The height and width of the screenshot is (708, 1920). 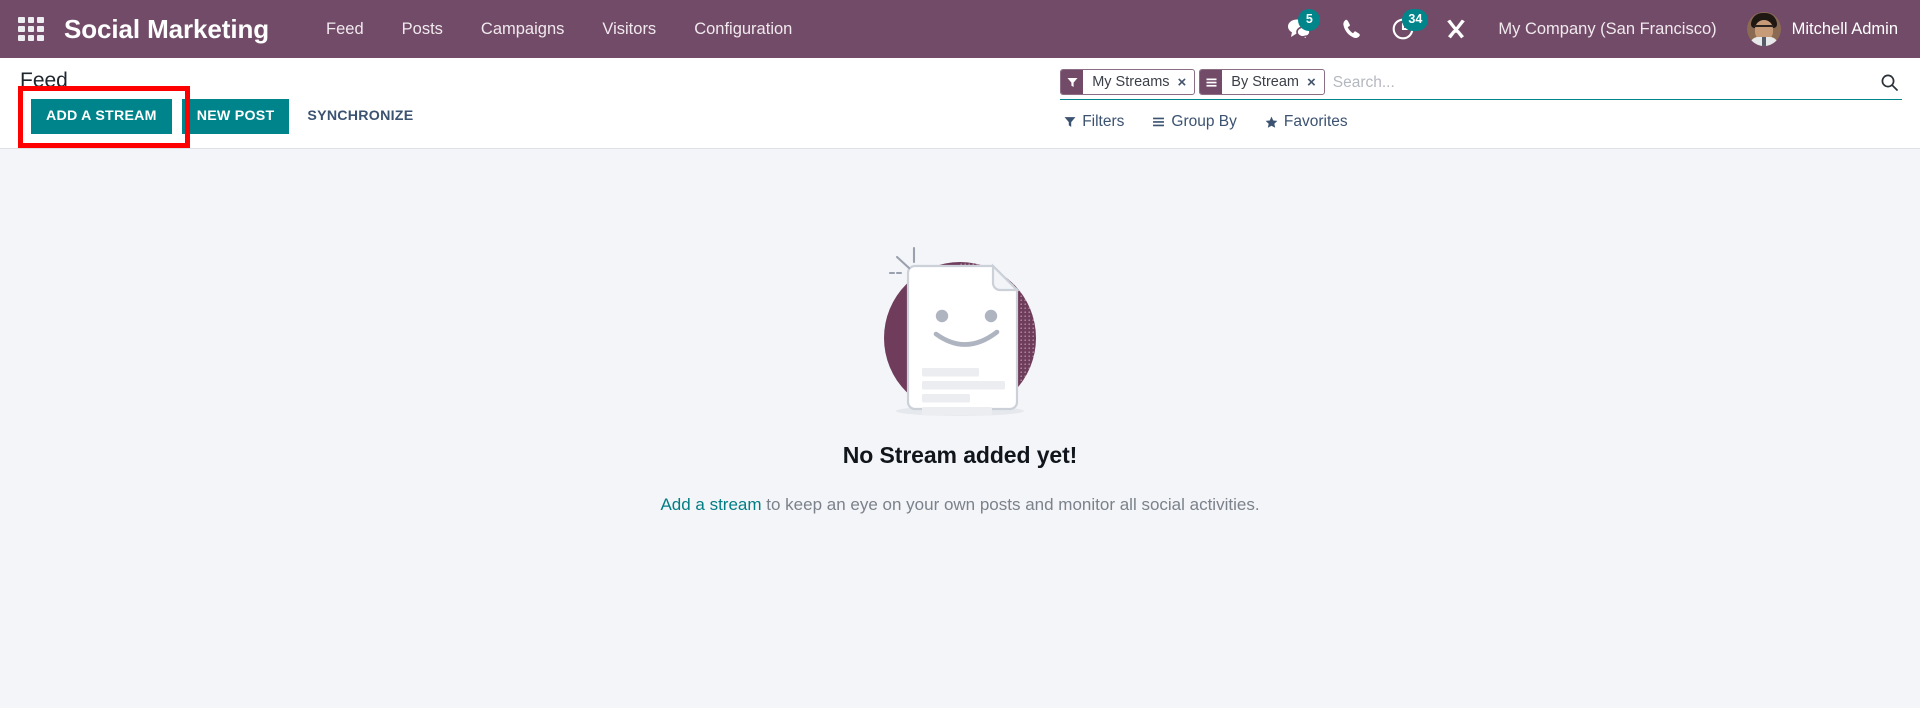 What do you see at coordinates (360, 116) in the screenshot?
I see `synchronize-button: SYNCHRONIZE` at bounding box center [360, 116].